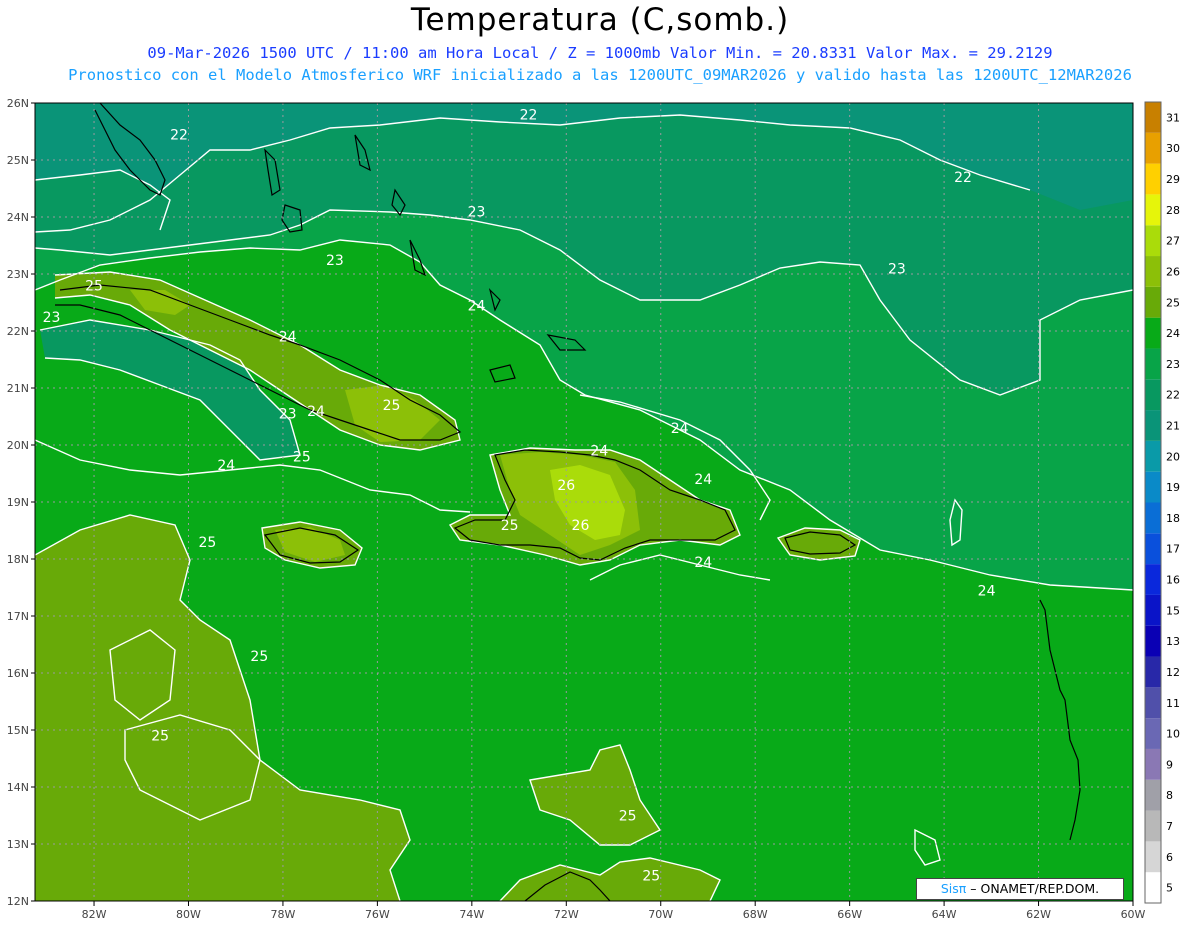  What do you see at coordinates (18, 787) in the screenshot?
I see `lat-tick-label: 14N` at bounding box center [18, 787].